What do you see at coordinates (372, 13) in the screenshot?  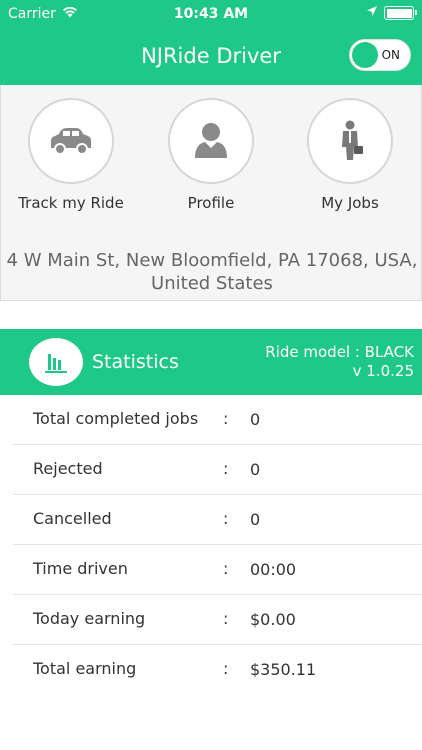 I see `location-arrow-icon` at bounding box center [372, 13].